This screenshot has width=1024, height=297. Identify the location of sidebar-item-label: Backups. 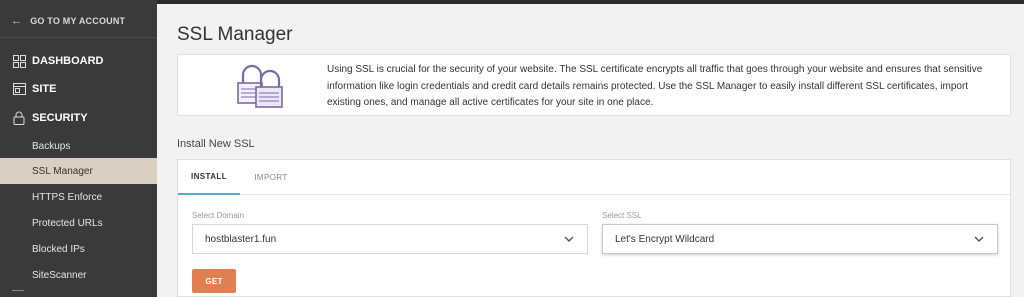
(51, 146).